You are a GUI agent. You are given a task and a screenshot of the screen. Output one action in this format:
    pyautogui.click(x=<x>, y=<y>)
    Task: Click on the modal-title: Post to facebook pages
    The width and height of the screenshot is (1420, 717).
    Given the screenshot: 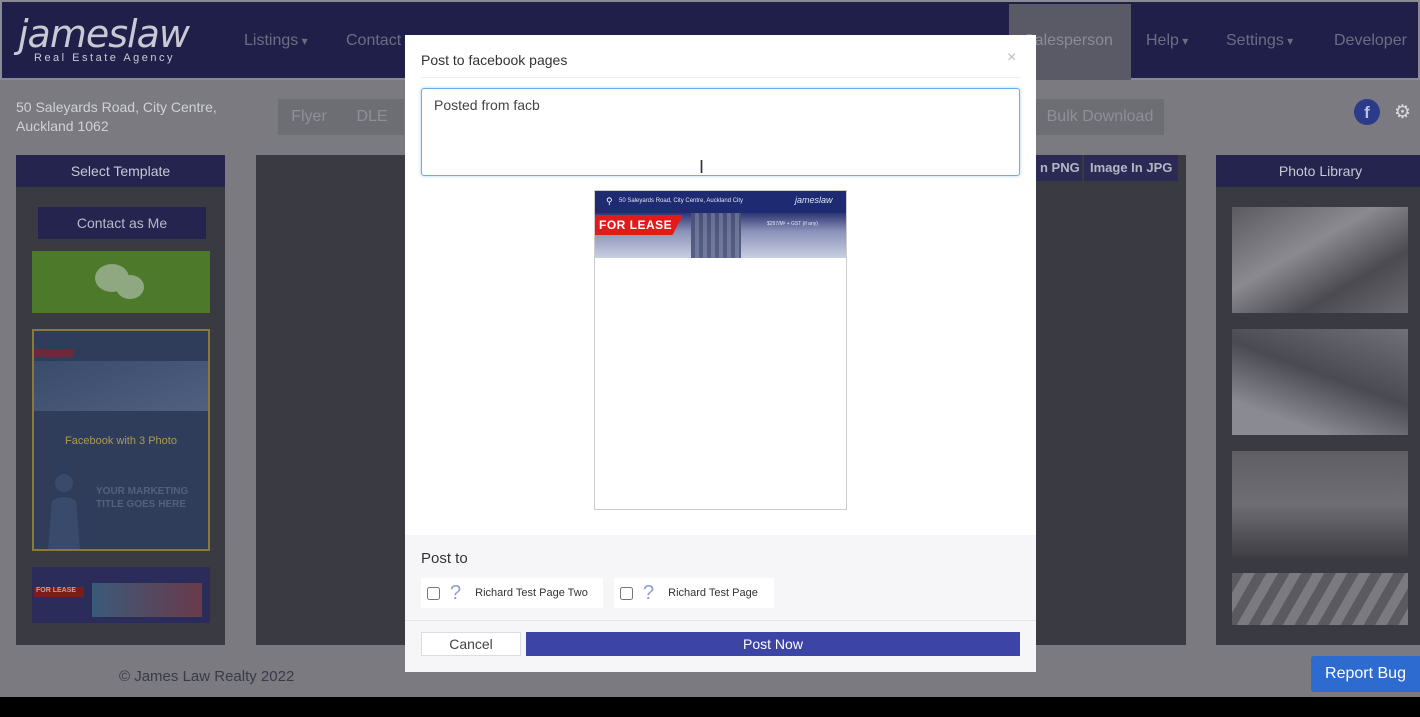 What is the action you would take?
    pyautogui.click(x=494, y=60)
    